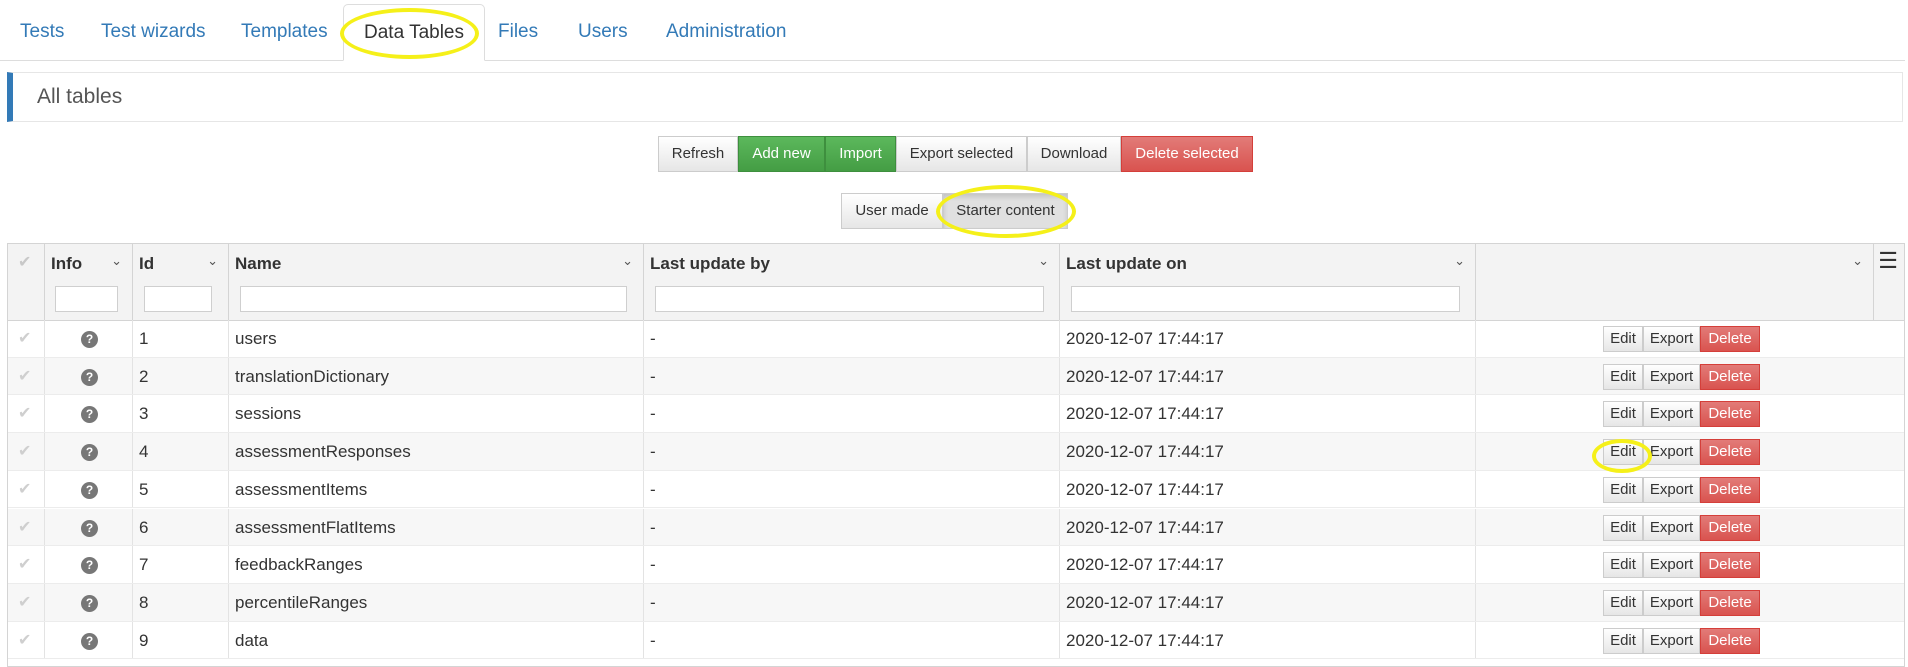 The width and height of the screenshot is (1908, 667). Describe the element at coordinates (1187, 154) in the screenshot. I see `delete-selected-button: Delete selected` at that location.